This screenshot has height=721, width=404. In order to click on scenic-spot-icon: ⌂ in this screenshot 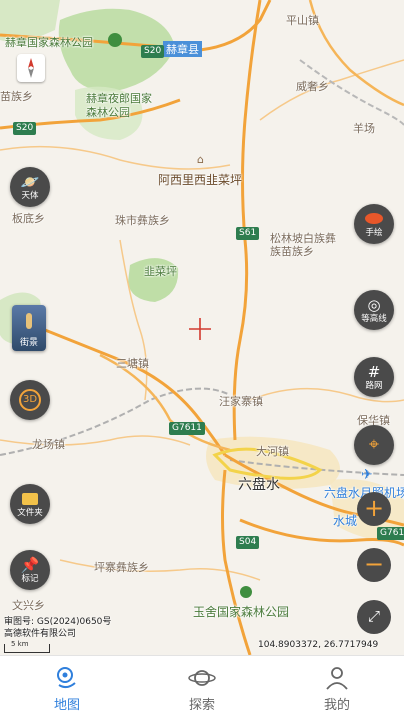, I will do `click(200, 159)`.